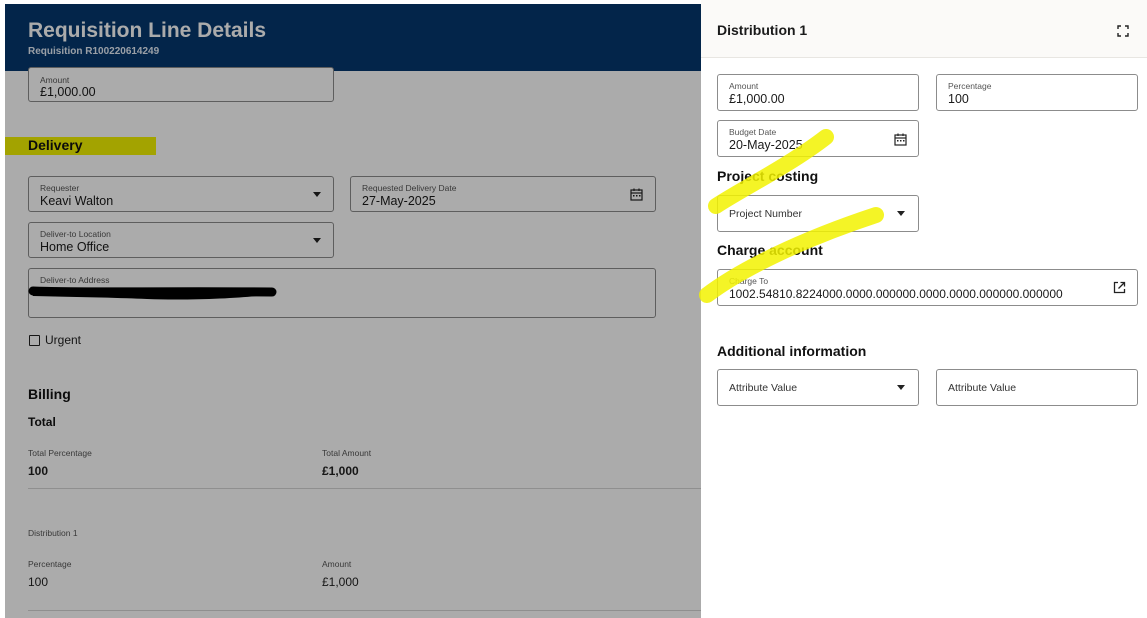 This screenshot has height=618, width=1147. What do you see at coordinates (337, 564) in the screenshot?
I see `distribution-amount-label: Amount` at bounding box center [337, 564].